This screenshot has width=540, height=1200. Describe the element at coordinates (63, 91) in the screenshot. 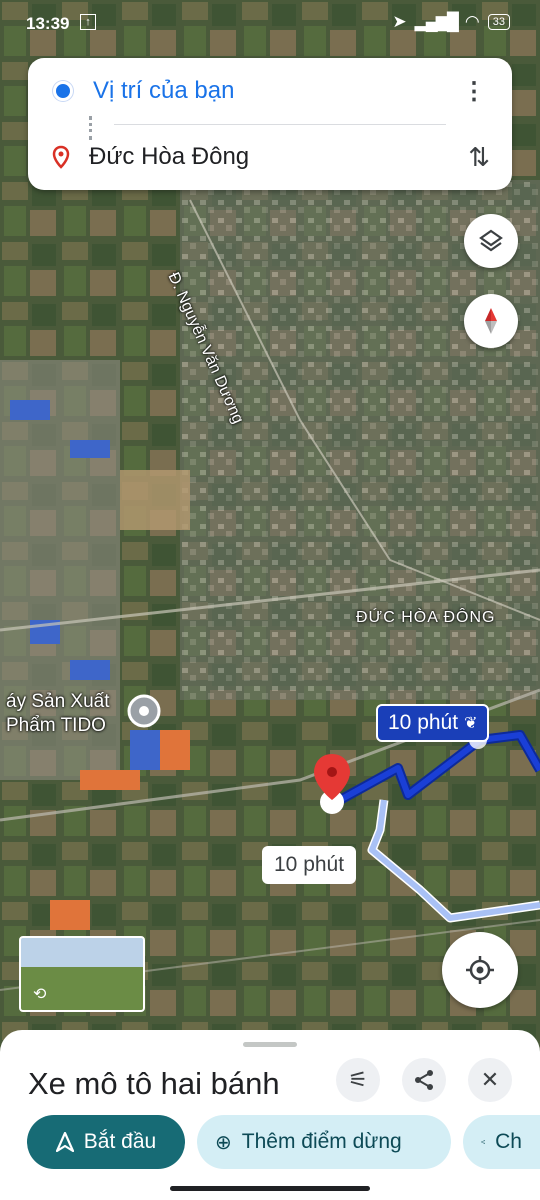

I see `origin-dot-icon` at that location.